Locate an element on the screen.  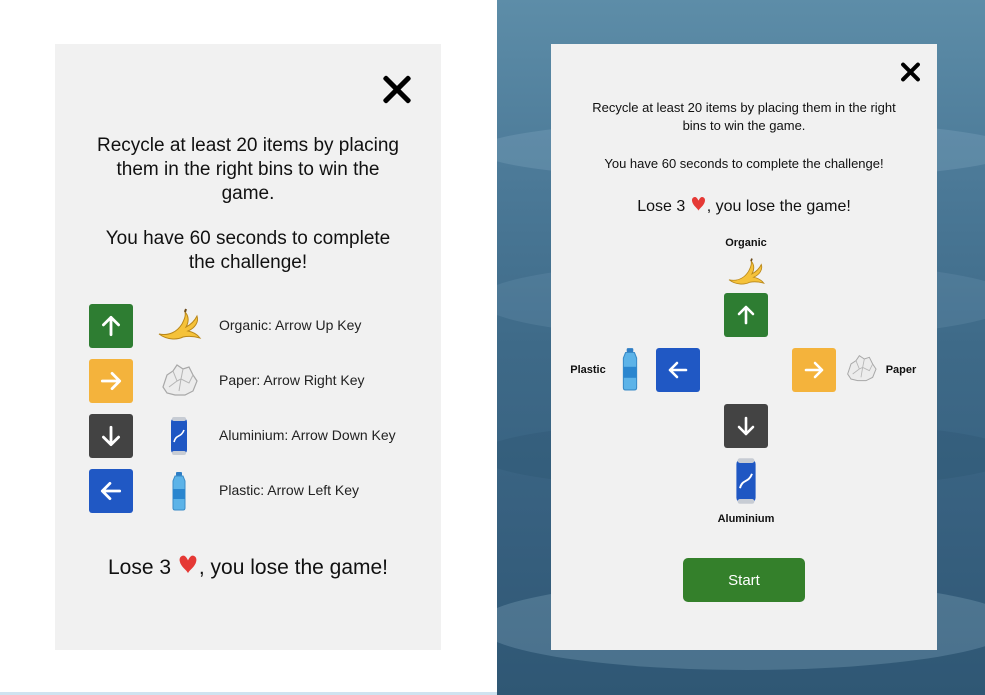
arrow-left-key is located at coordinates (678, 370).